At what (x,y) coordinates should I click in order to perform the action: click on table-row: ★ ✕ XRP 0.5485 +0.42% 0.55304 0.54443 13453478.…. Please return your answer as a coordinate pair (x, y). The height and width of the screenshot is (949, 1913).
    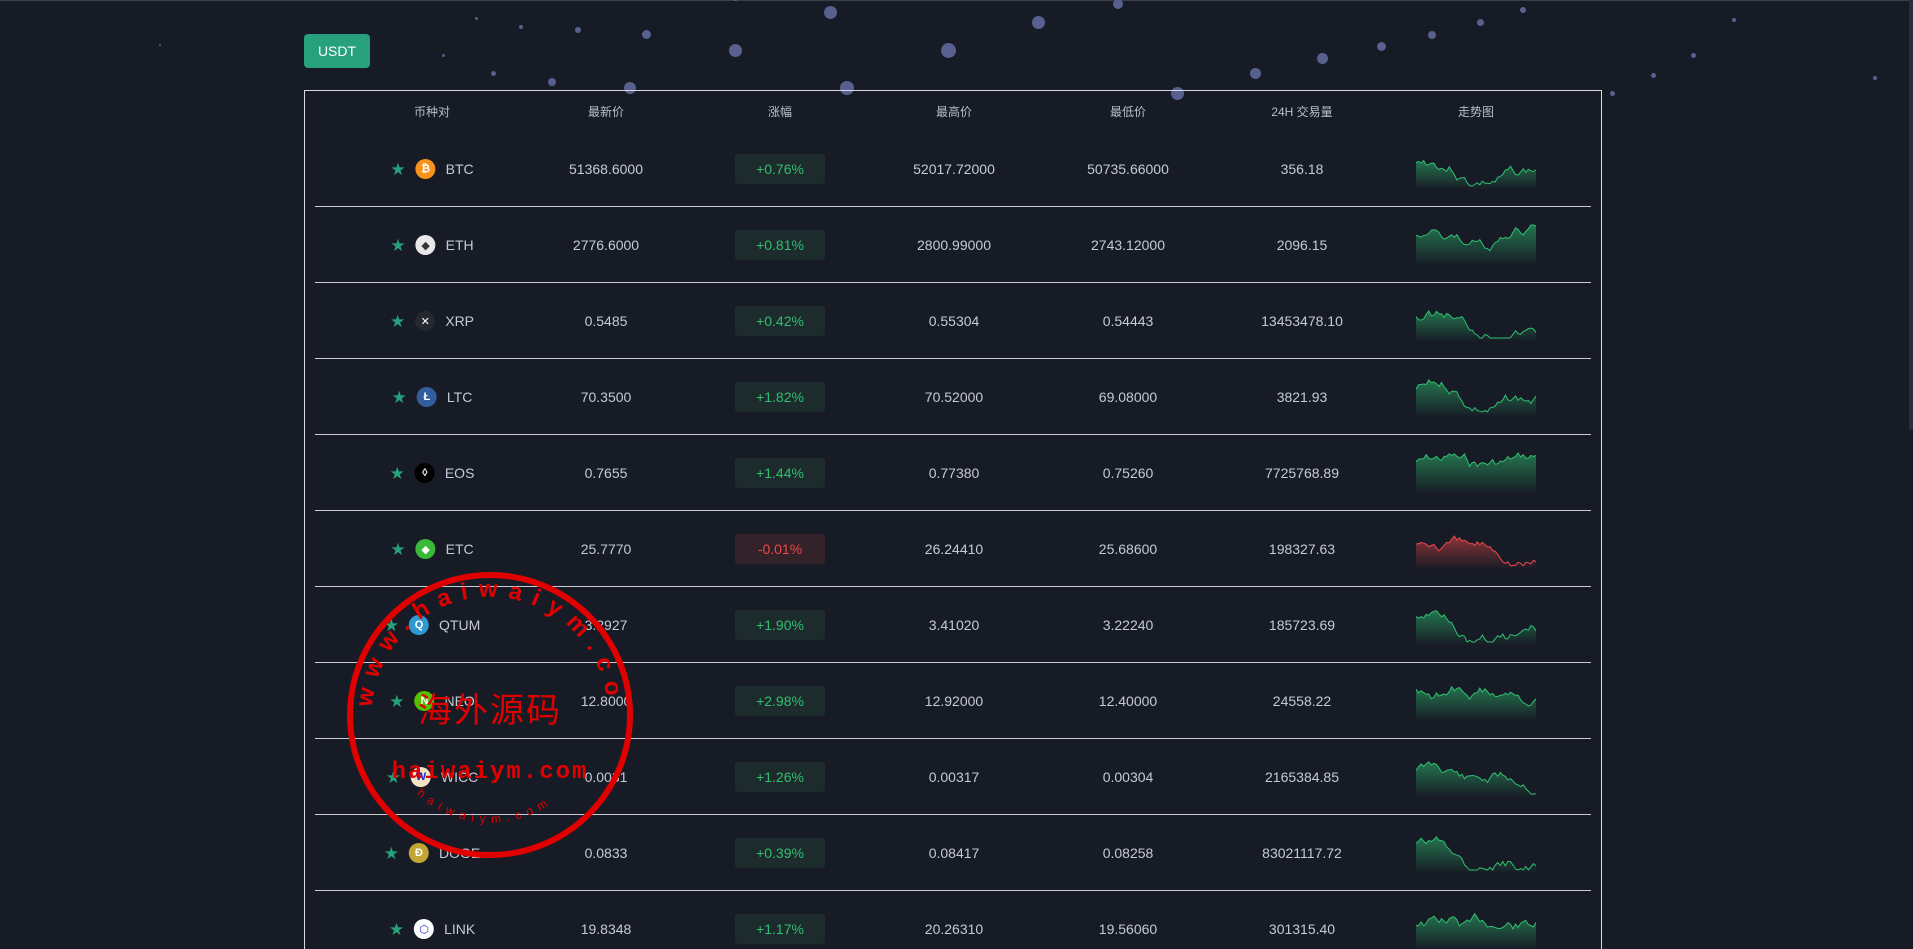
    Looking at the image, I should click on (953, 321).